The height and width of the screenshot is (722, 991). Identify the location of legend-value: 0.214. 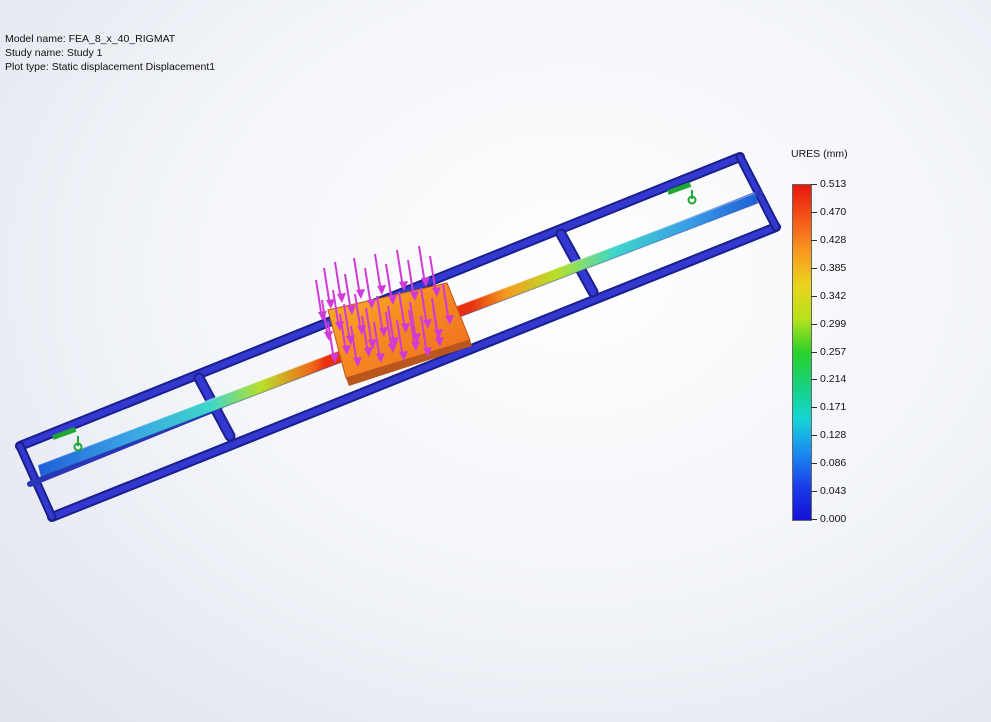
(833, 379).